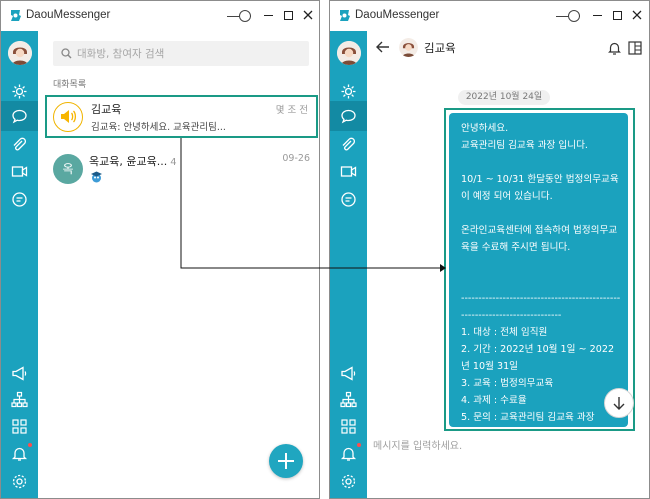 The width and height of the screenshot is (650, 499). Describe the element at coordinates (133, 161) in the screenshot. I see `chat-name: 옥교육, 윤교육... 4` at that location.